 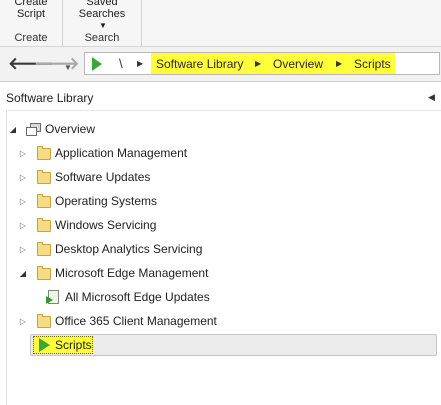 I want to click on saved-searches-text: Searches, so click(x=102, y=14).